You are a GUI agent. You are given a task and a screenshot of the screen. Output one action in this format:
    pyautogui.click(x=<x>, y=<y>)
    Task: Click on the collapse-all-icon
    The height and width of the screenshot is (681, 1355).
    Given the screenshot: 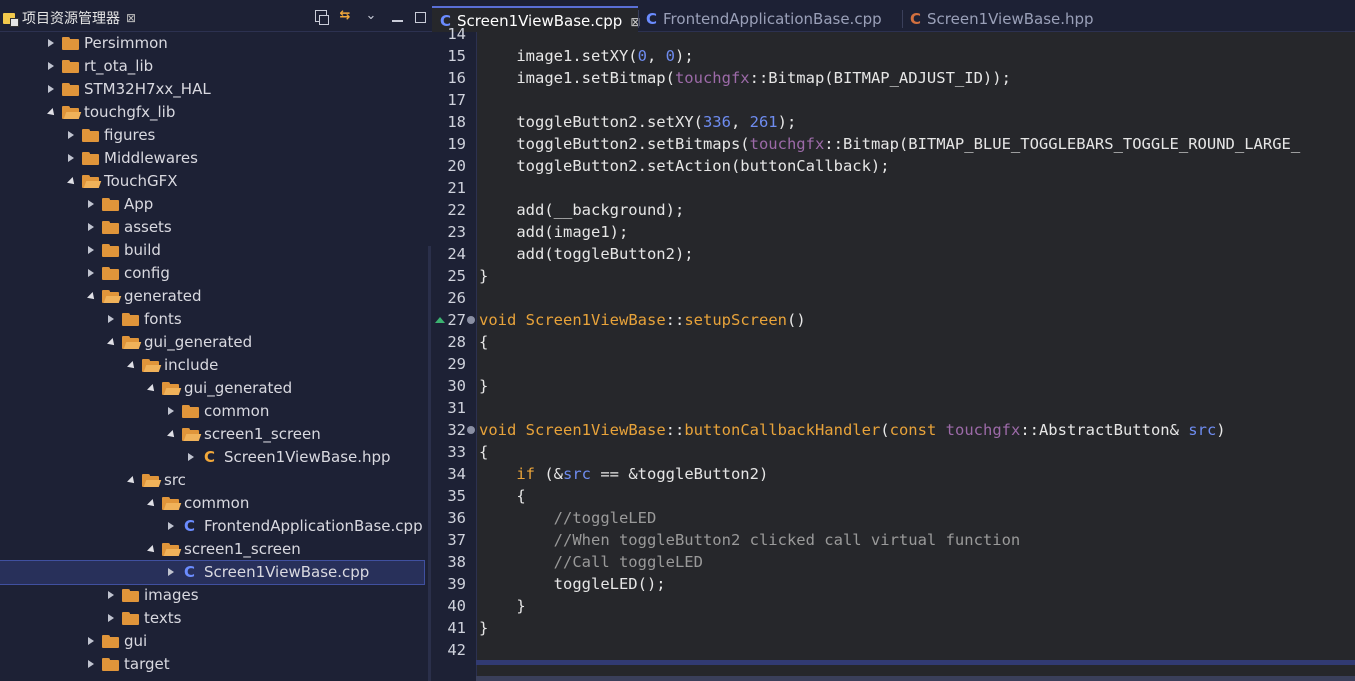 What is the action you would take?
    pyautogui.click(x=322, y=17)
    